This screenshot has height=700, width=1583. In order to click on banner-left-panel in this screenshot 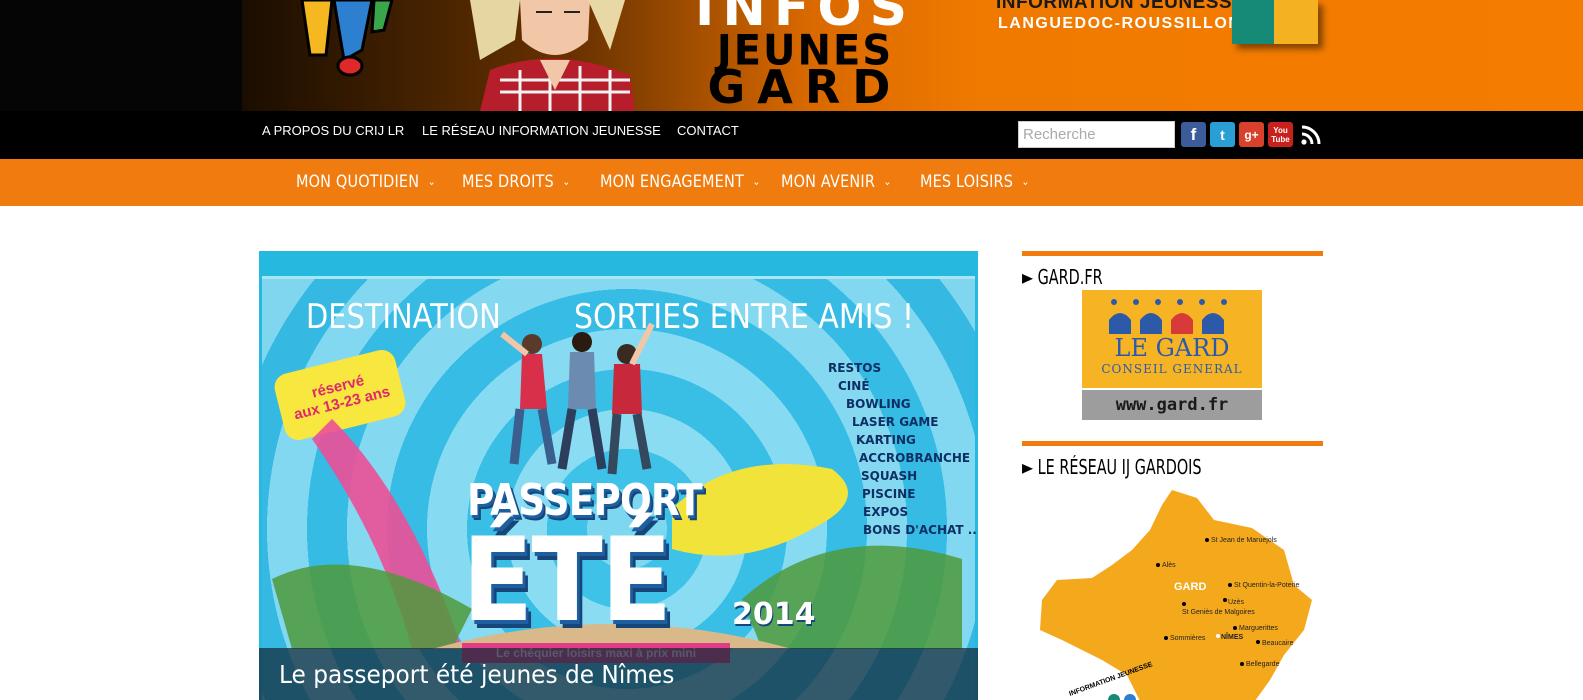, I will do `click(121, 55)`.